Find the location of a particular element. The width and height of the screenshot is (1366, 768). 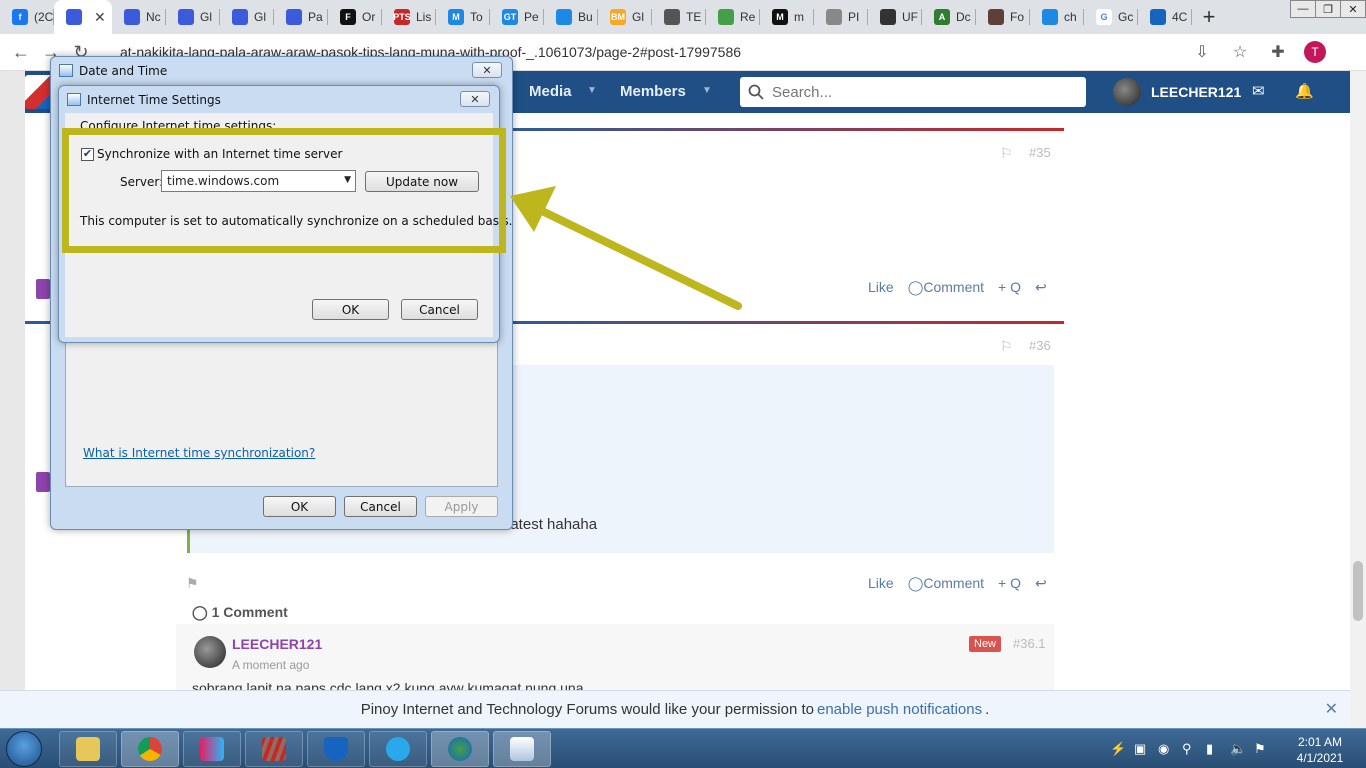

taskbar-app-winrar is located at coordinates (274, 749).